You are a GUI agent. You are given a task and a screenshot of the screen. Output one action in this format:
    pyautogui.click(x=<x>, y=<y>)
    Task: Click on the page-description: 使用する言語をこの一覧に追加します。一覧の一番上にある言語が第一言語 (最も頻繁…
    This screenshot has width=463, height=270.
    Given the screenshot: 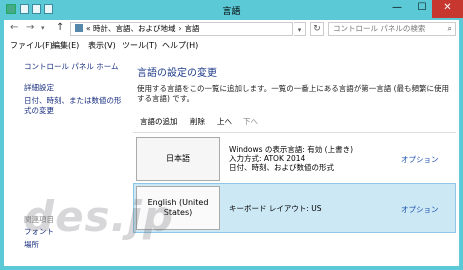 What is the action you would take?
    pyautogui.click(x=293, y=93)
    